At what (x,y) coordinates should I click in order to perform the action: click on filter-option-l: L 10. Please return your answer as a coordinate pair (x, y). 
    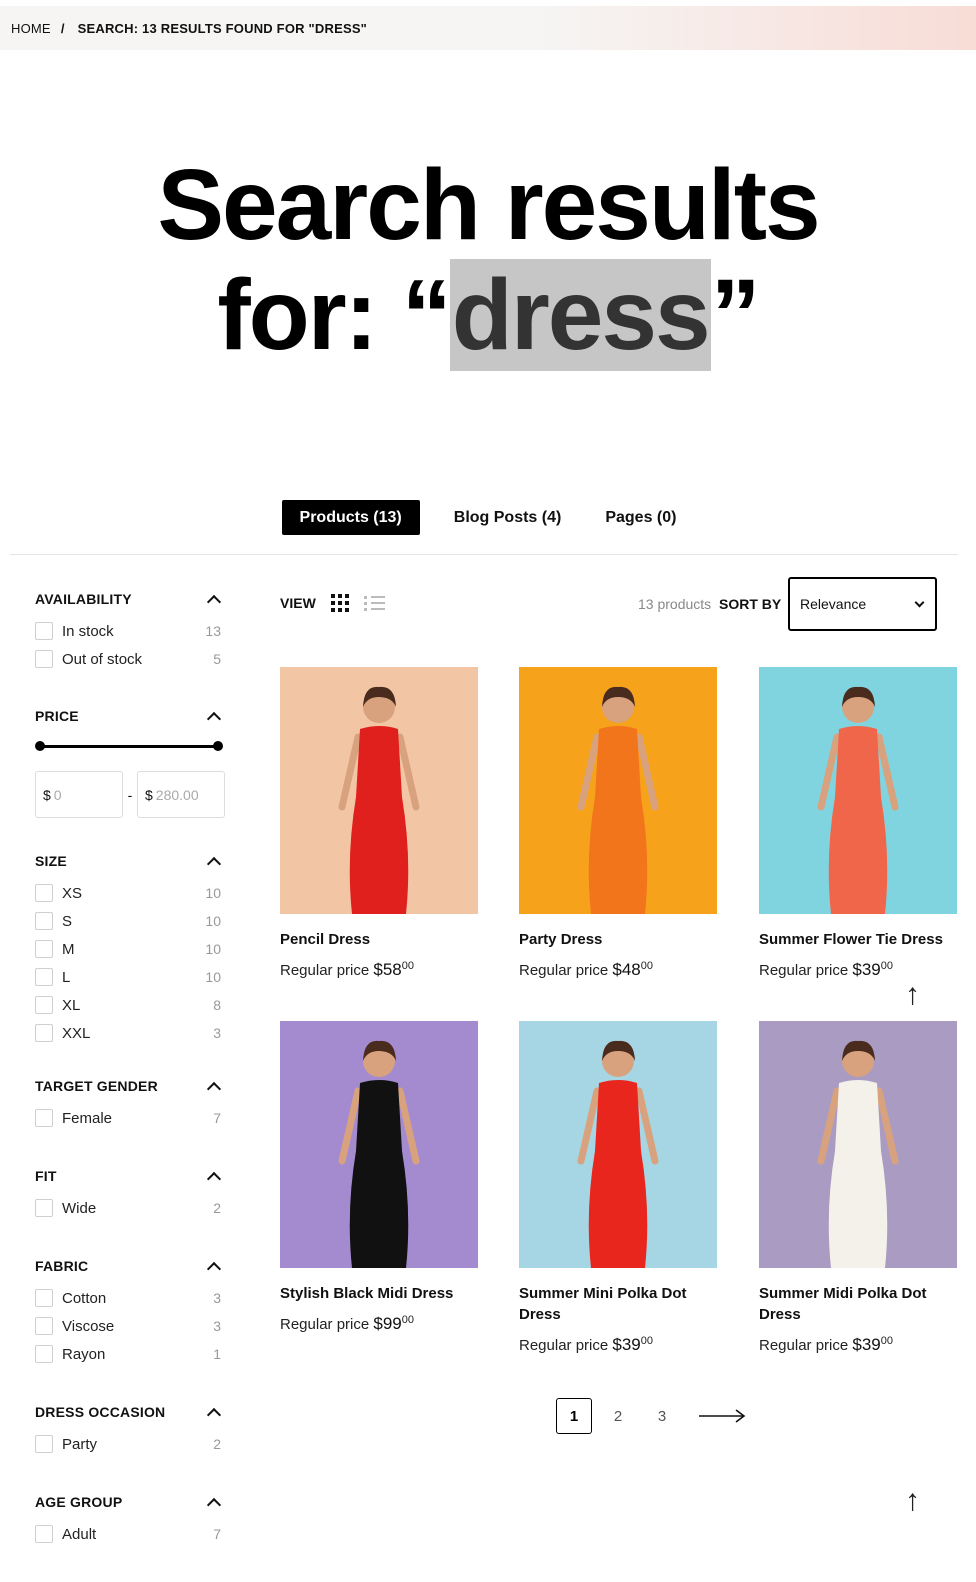
    Looking at the image, I should click on (130, 977).